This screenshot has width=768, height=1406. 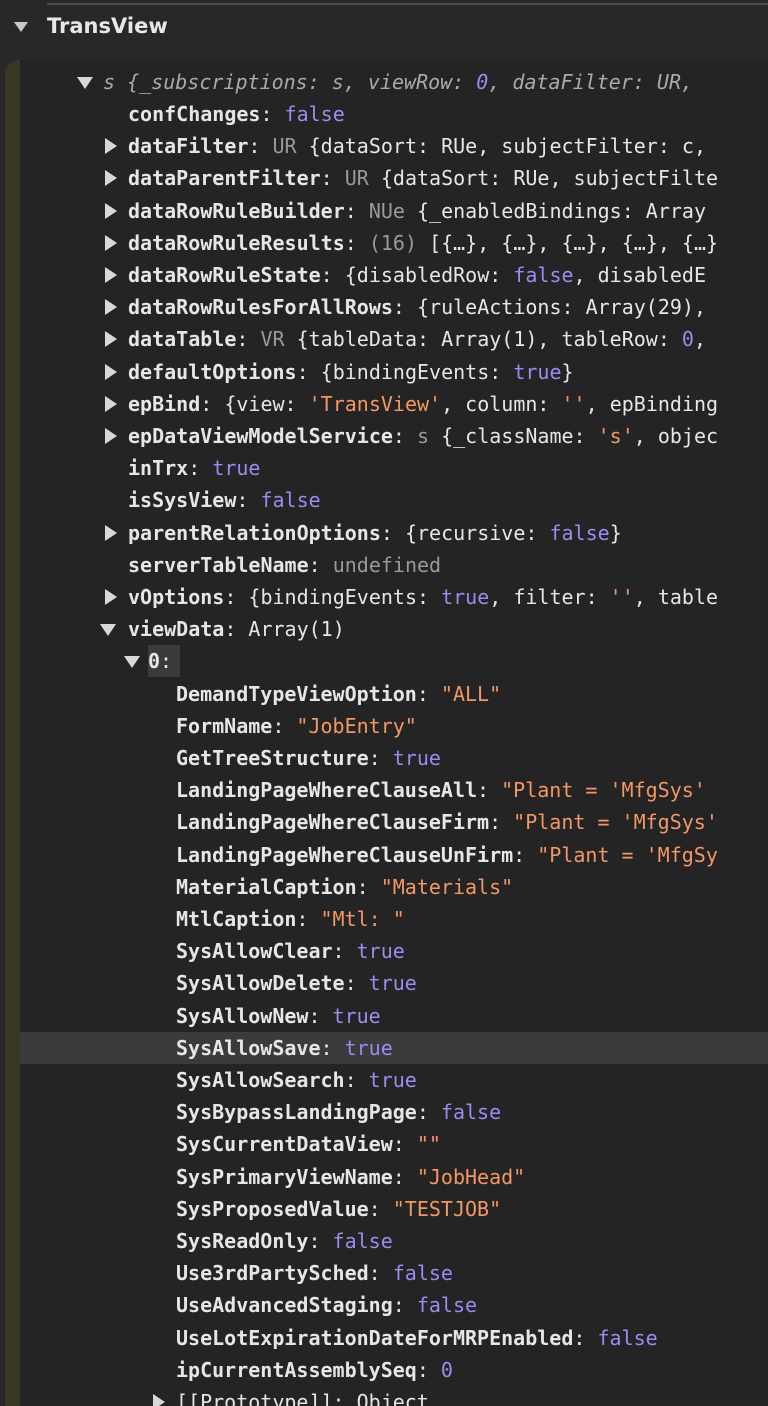 What do you see at coordinates (375, 403) in the screenshot?
I see `property-value-part: 'TransView'` at bounding box center [375, 403].